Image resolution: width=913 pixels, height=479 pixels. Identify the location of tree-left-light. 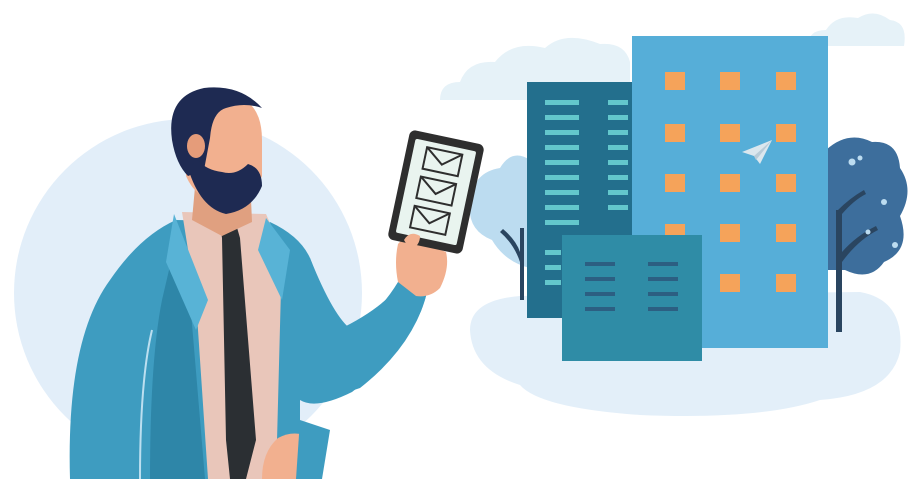
(499, 227).